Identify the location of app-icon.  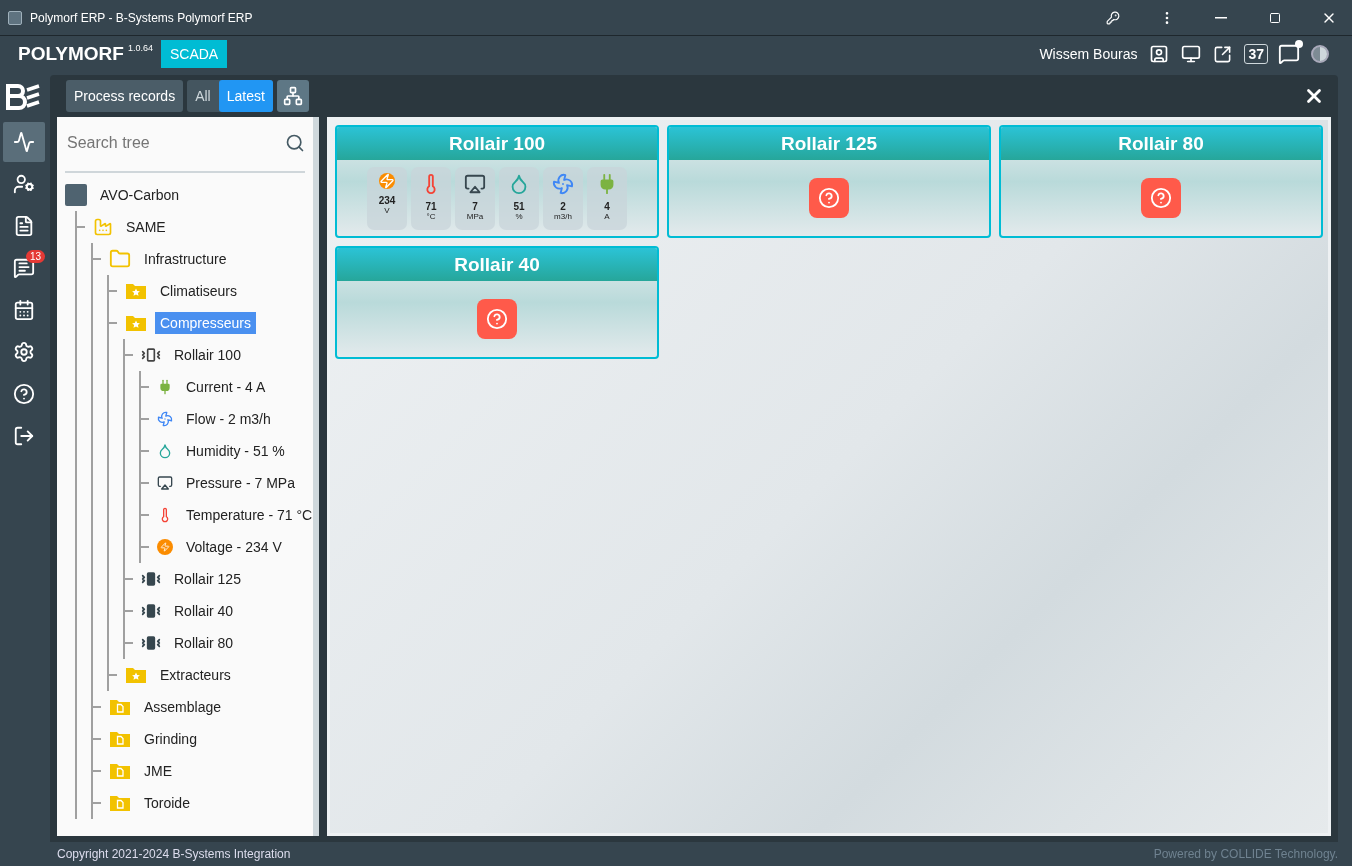
(15, 17).